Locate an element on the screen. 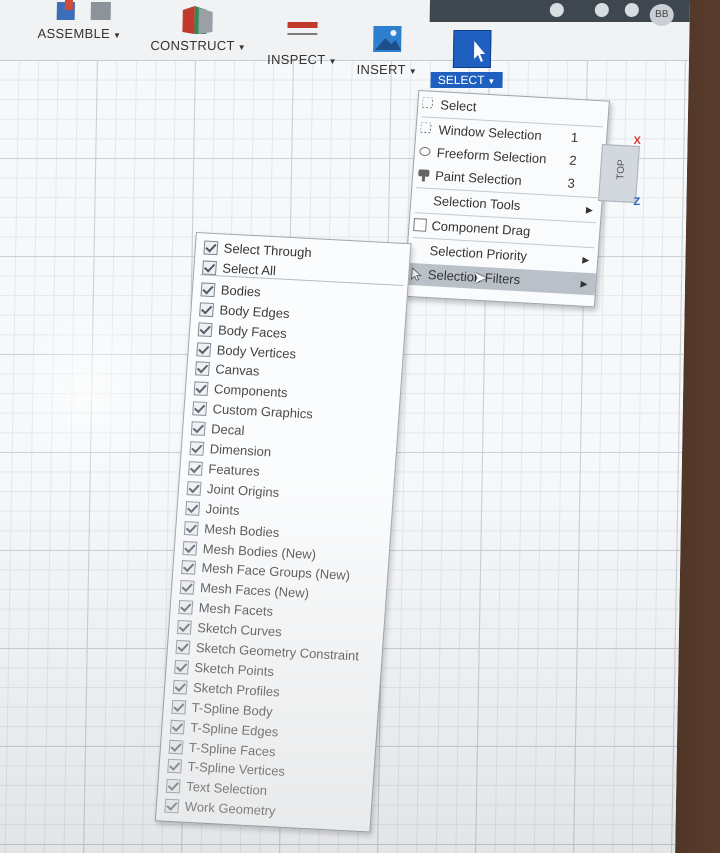 This screenshot has height=853, width=720. toolbar-insert-label: INSERT is located at coordinates (381, 69).